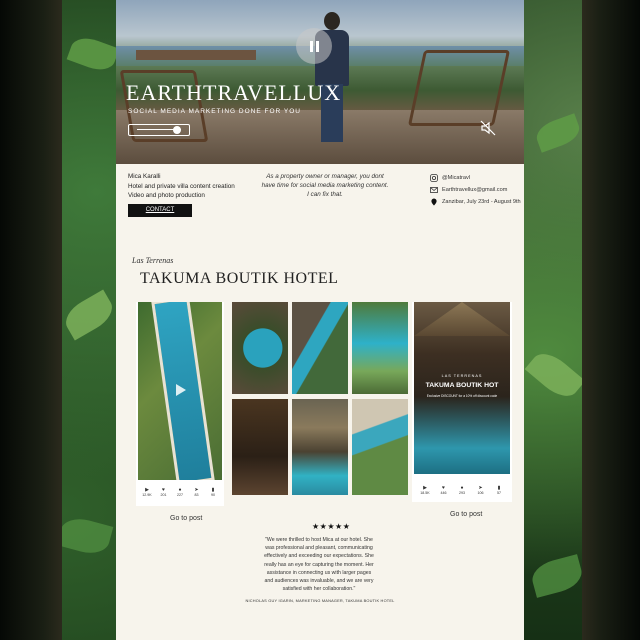 This screenshot has width=640, height=640. What do you see at coordinates (260, 348) in the screenshot?
I see `photo-tile-pool-aerial` at bounding box center [260, 348].